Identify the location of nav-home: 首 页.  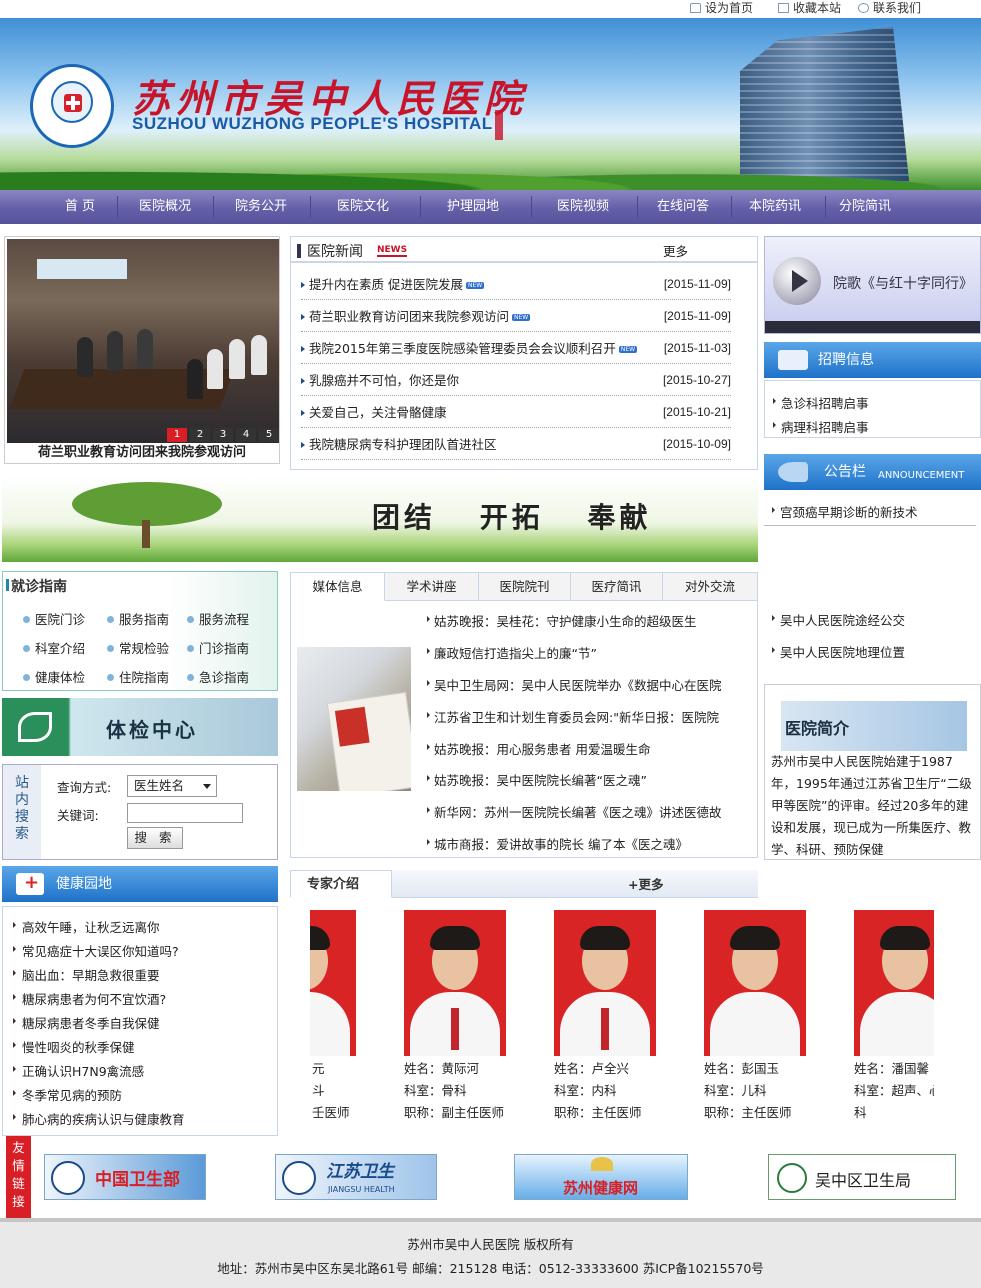
(80, 207).